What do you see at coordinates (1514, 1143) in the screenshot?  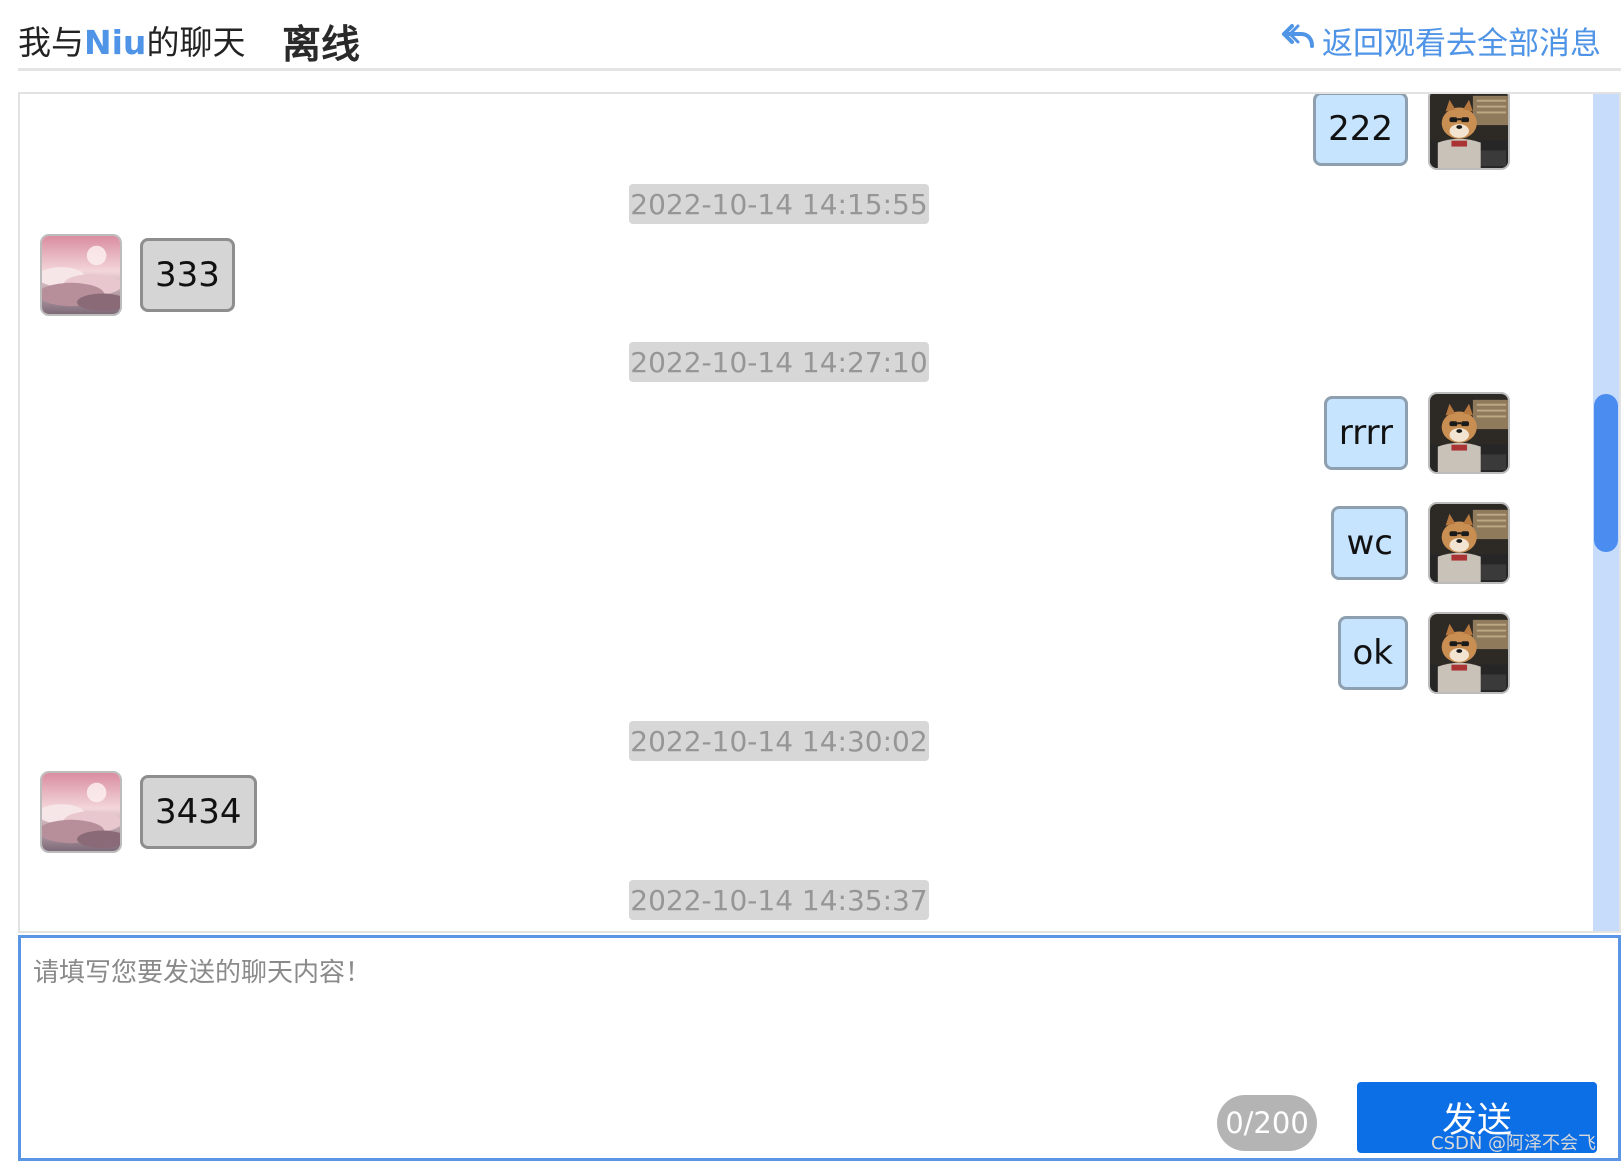 I see `watermark-text: CSDN @阿泽不会飞` at bounding box center [1514, 1143].